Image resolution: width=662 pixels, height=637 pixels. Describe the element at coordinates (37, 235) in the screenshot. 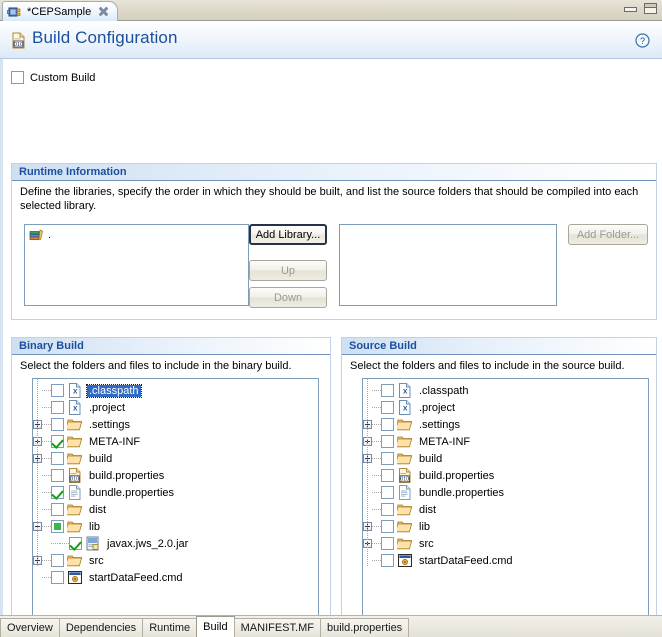

I see `library-icon` at that location.